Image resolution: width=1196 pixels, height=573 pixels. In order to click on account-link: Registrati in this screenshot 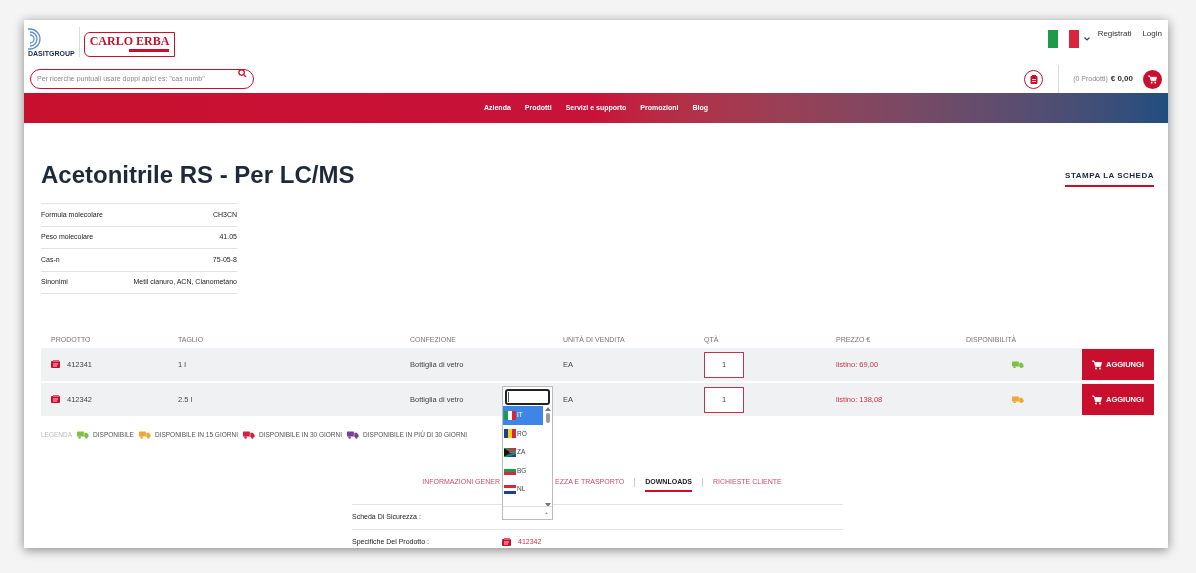, I will do `click(1114, 34)`.